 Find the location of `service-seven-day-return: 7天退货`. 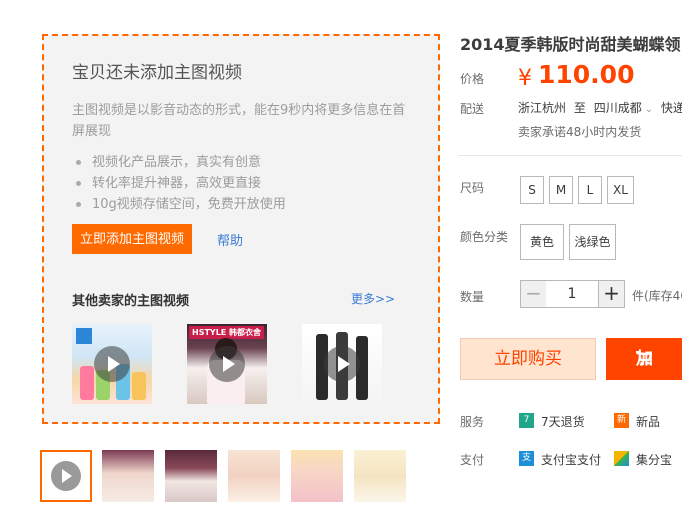

service-seven-day-return: 7天退货 is located at coordinates (563, 421).